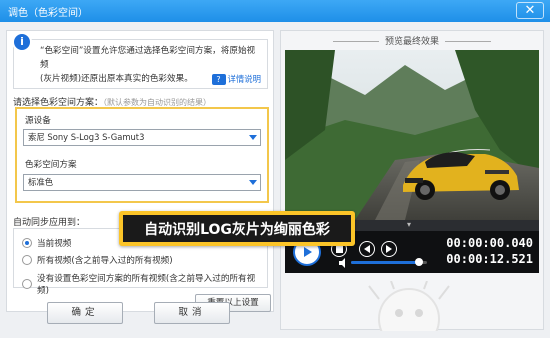 The height and width of the screenshot is (338, 550). What do you see at coordinates (86, 137) in the screenshot?
I see `device-select-value: 索尼 Sony S-Log3 S-Gamut3` at bounding box center [86, 137].